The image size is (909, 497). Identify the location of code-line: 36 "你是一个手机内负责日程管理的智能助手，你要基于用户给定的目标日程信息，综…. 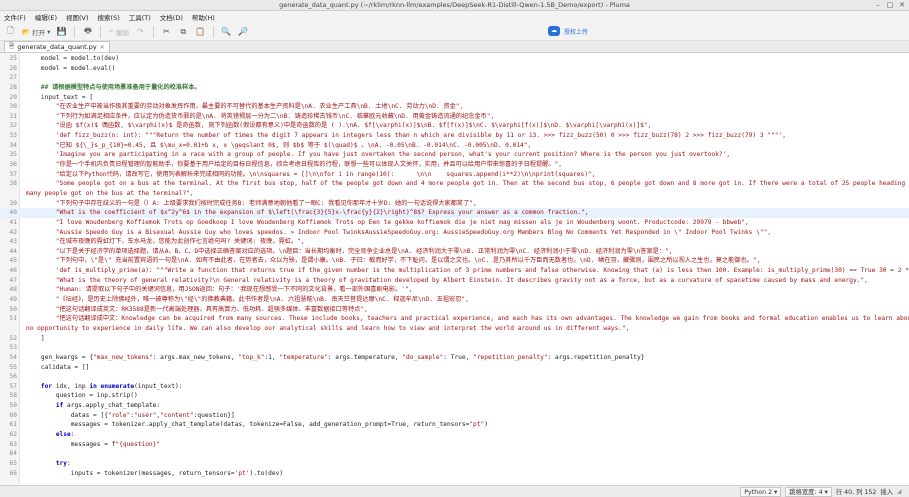
(454, 165).